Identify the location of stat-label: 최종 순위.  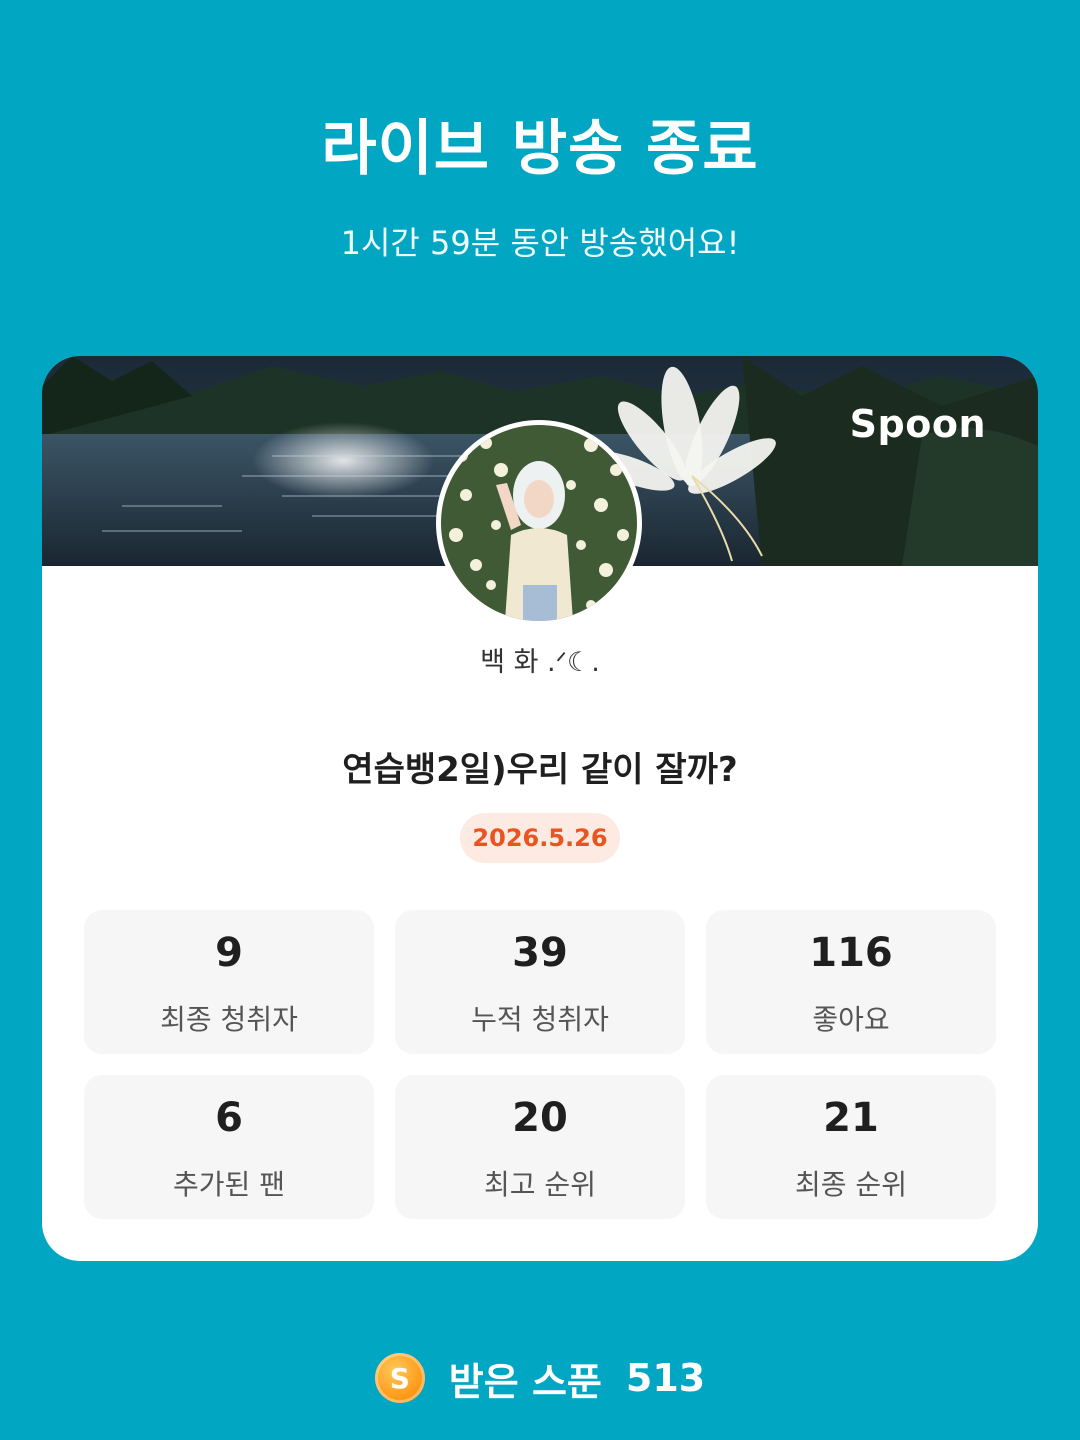
(851, 1184).